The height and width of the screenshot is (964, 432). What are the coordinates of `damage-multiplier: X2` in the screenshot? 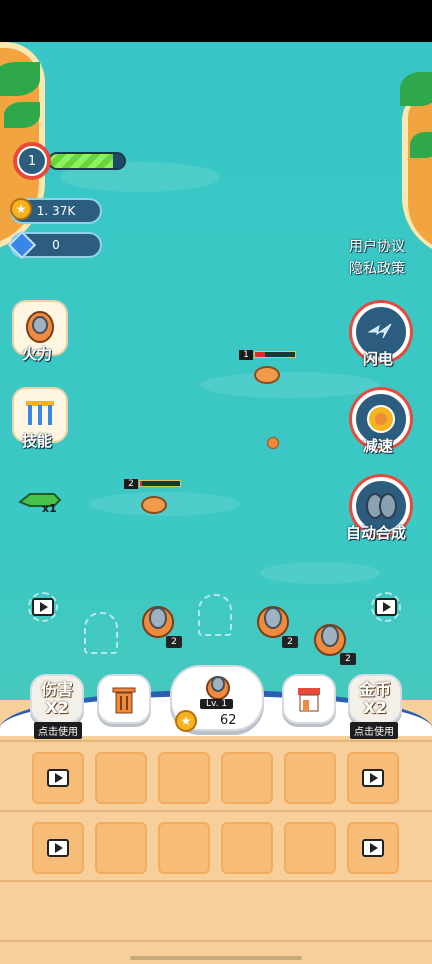 It's located at (57, 707).